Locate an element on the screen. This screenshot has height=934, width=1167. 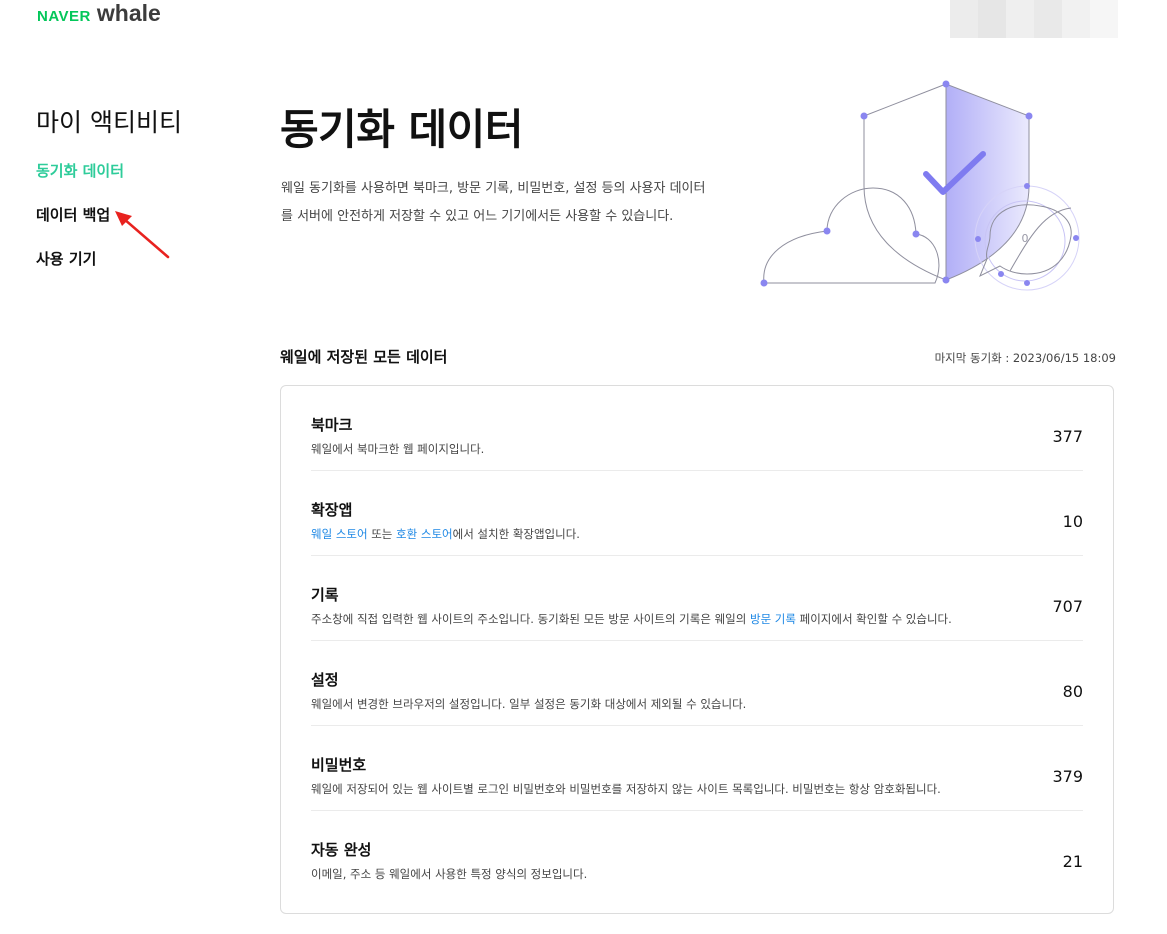
compatible-store-link: 호환 스토어 is located at coordinates (424, 534).